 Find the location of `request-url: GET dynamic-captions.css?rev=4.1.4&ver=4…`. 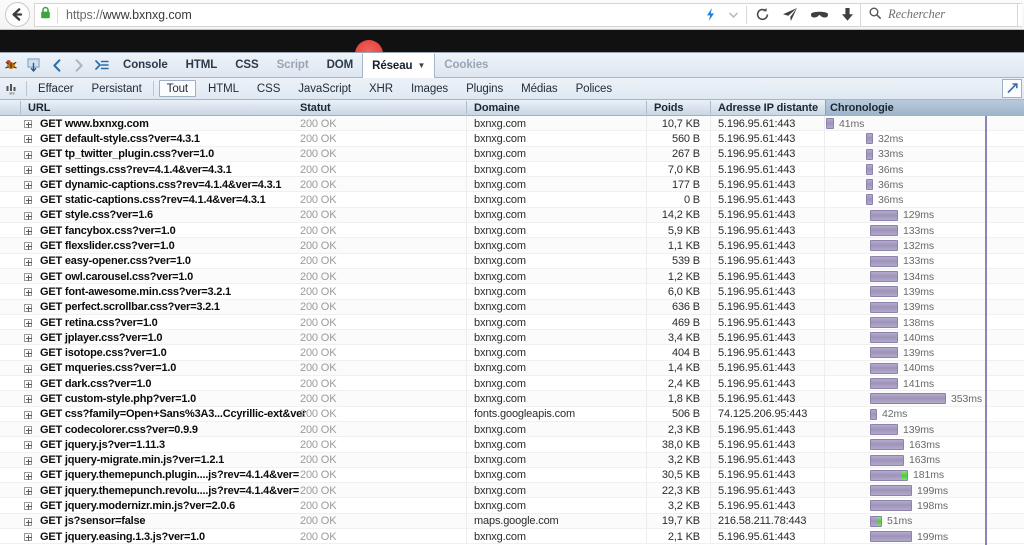

request-url: GET dynamic-captions.css?rev=4.1.4&ver=4… is located at coordinates (160, 184).